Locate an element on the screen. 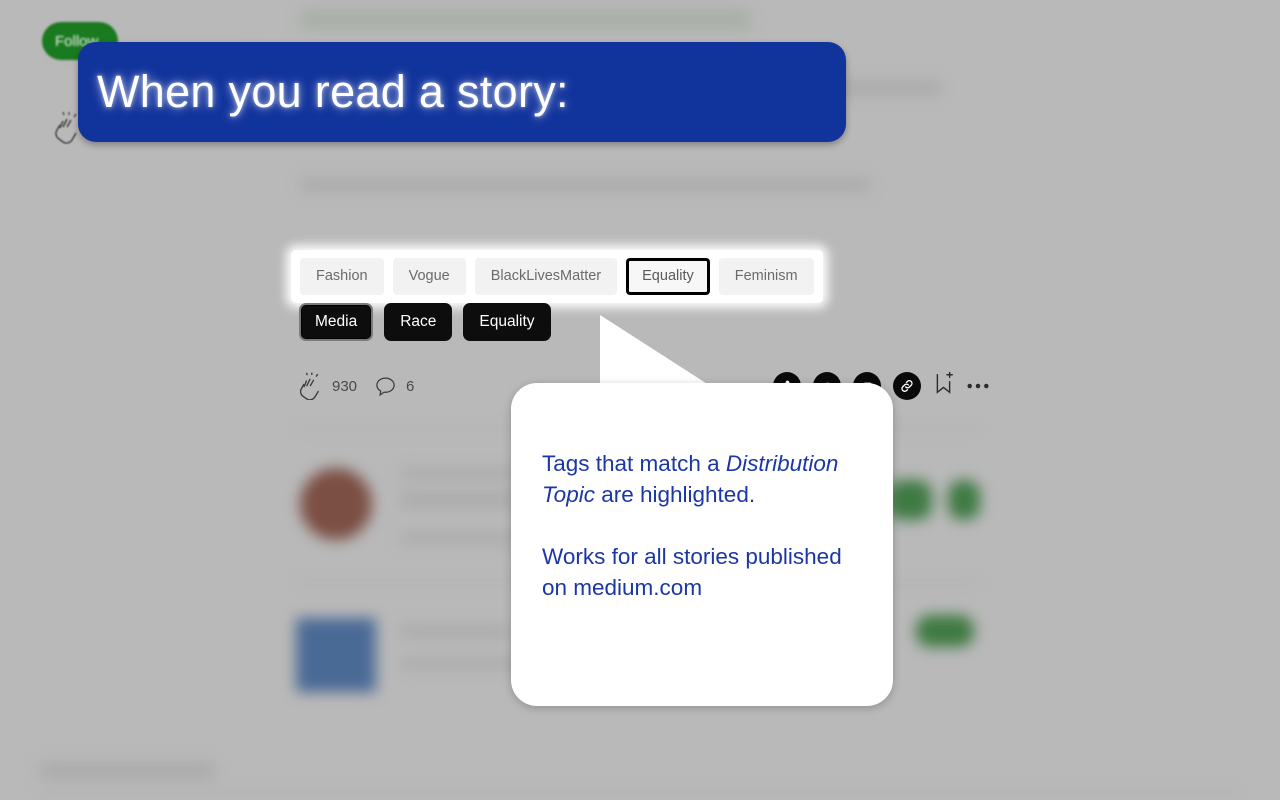 The height and width of the screenshot is (800, 1280). bookmark-add-icon is located at coordinates (943, 385).